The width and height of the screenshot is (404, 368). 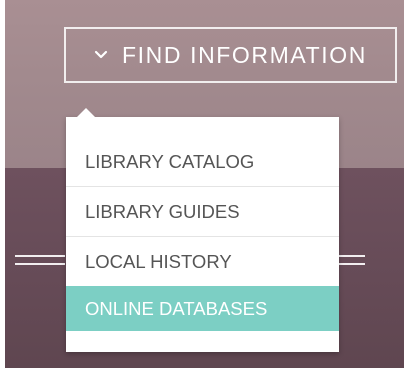 I want to click on find-information-button: FIND INFORMATION, so click(x=230, y=55).